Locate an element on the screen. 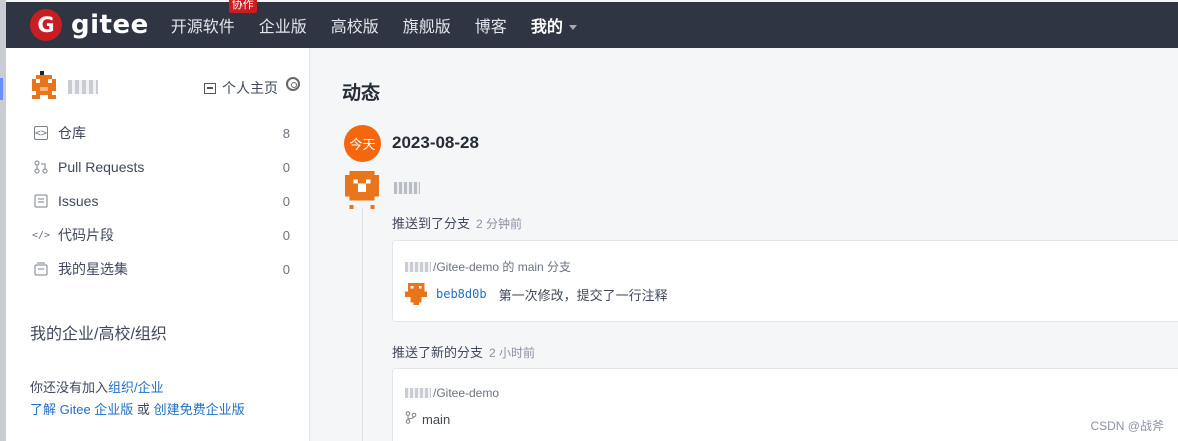 The width and height of the screenshot is (1178, 441). page-title: 动态 is located at coordinates (361, 93).